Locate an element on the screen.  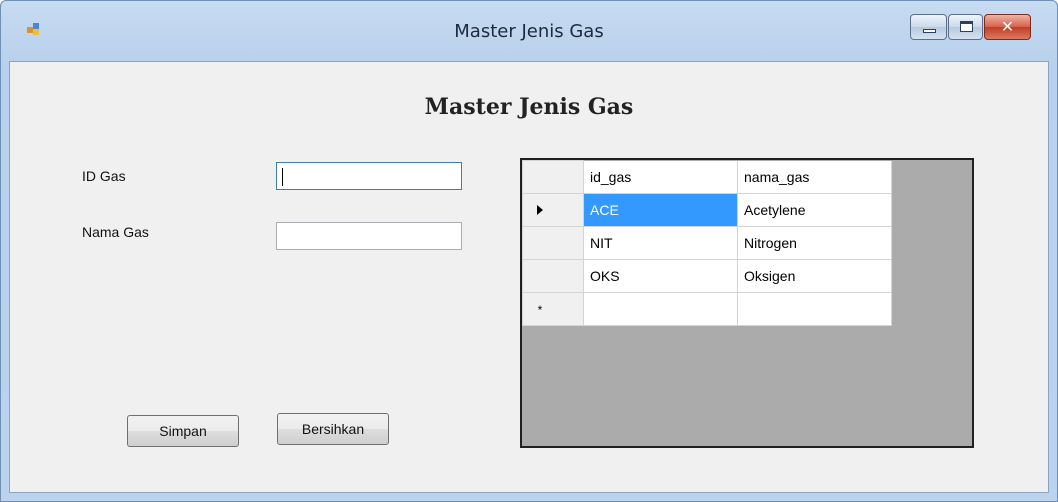
close-icon: ✕ is located at coordinates (1007, 26).